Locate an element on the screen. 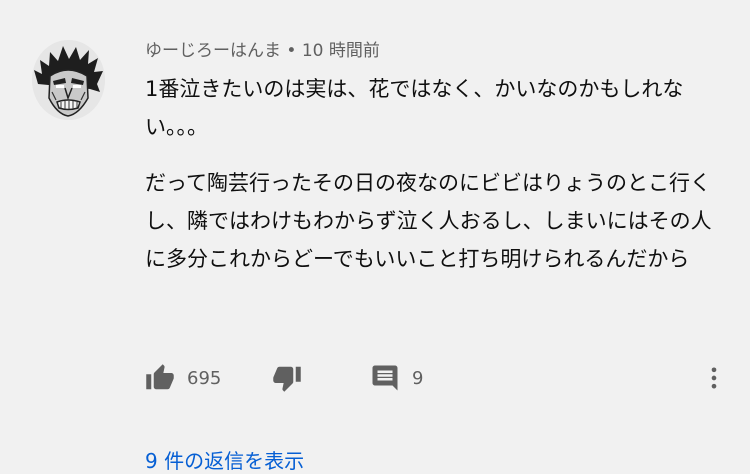 The width and height of the screenshot is (750, 474). more-vert-icon is located at coordinates (714, 378).